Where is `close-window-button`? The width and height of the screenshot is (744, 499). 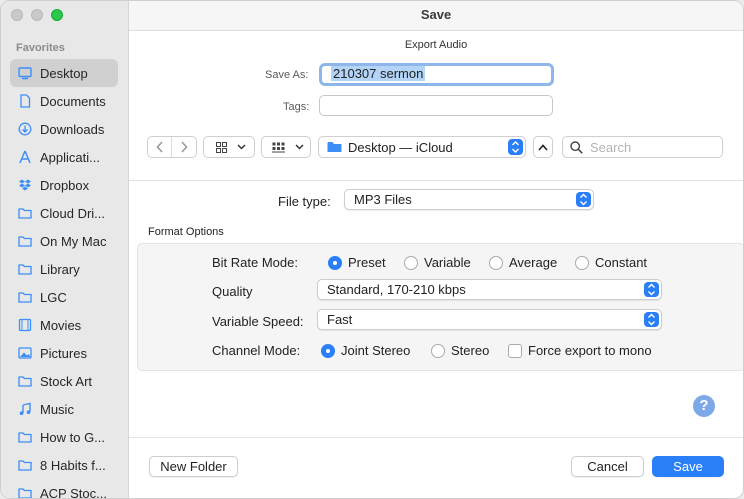 close-window-button is located at coordinates (17, 15).